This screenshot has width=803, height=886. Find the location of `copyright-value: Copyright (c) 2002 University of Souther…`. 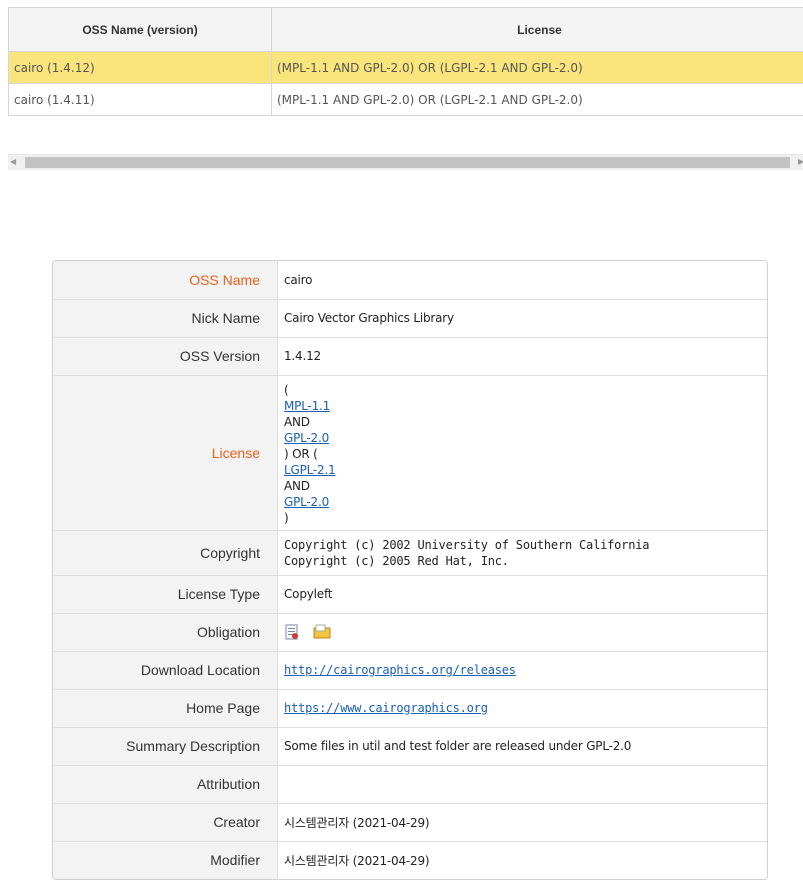

copyright-value: Copyright (c) 2002 University of Souther… is located at coordinates (522, 553).